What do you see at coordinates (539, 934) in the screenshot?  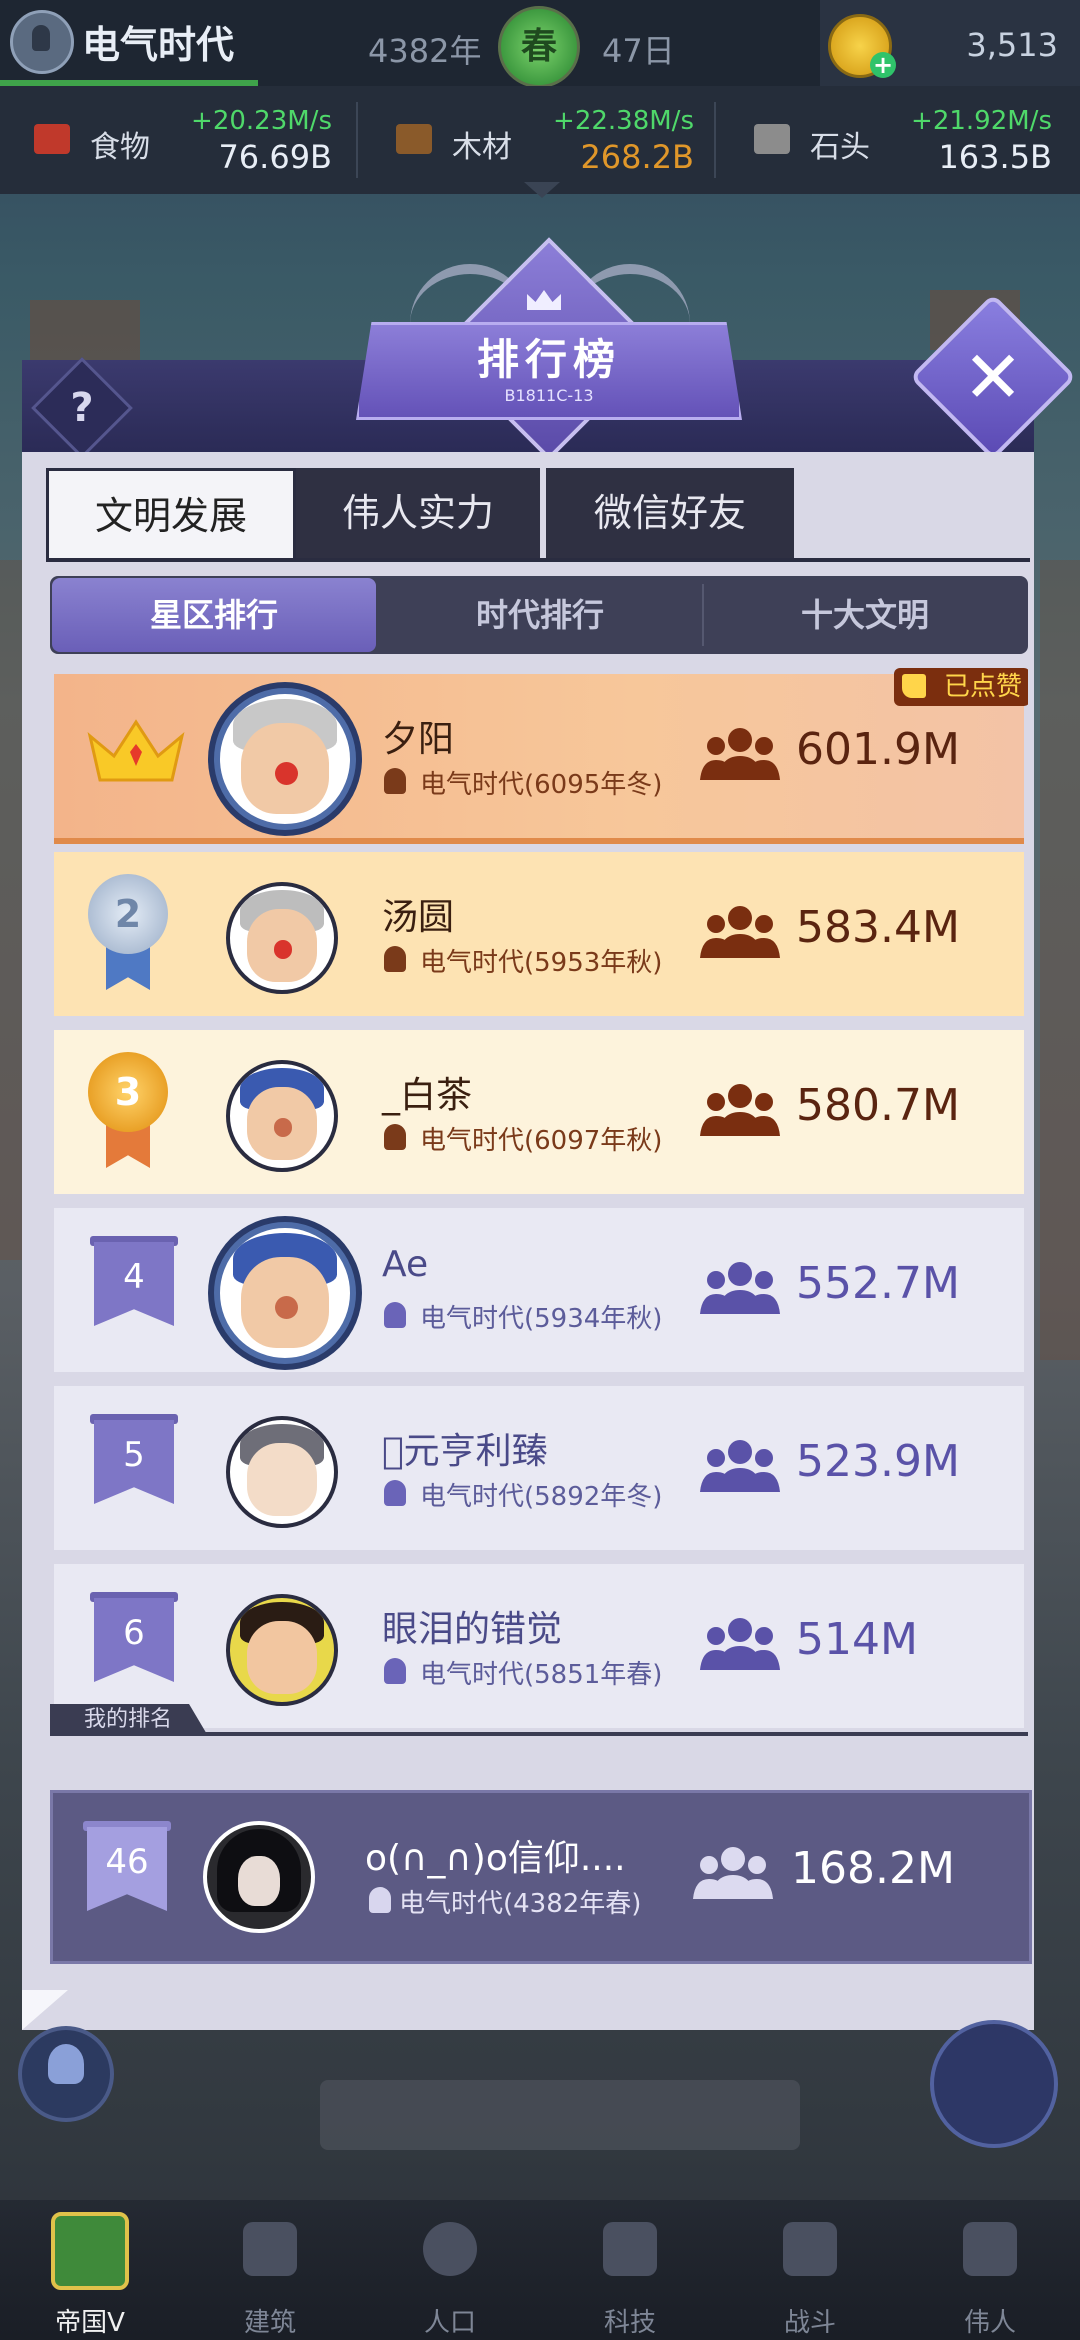 I see `list-item: 2 汤圆 电气时代(5953年秋) 583.4M` at bounding box center [539, 934].